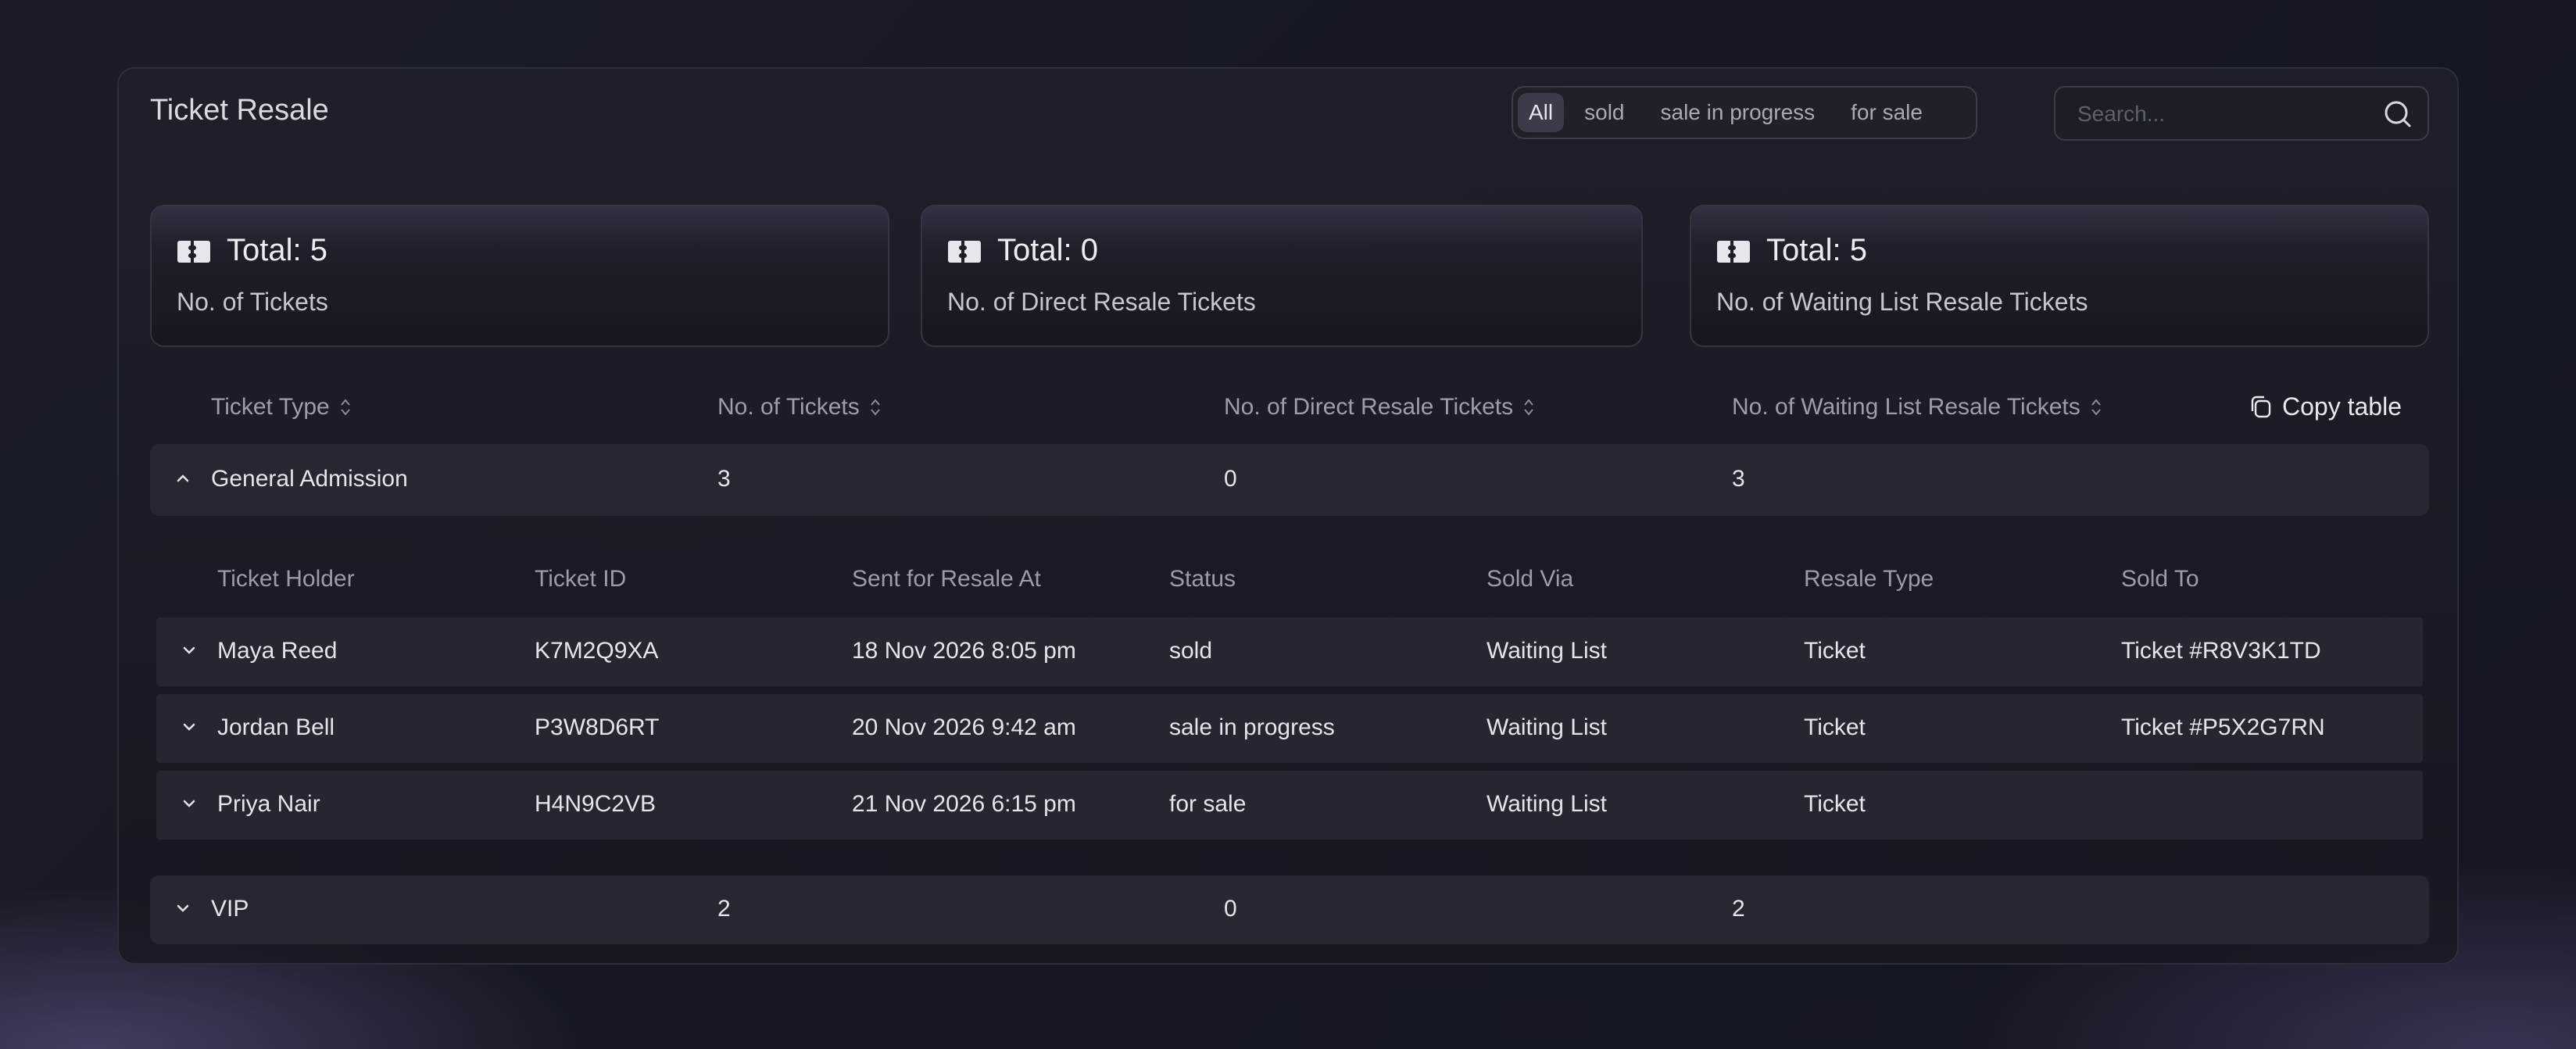 The image size is (2576, 1049). What do you see at coordinates (2221, 651) in the screenshot?
I see `sold-to-cell: Ticket #R8V3K1TD` at bounding box center [2221, 651].